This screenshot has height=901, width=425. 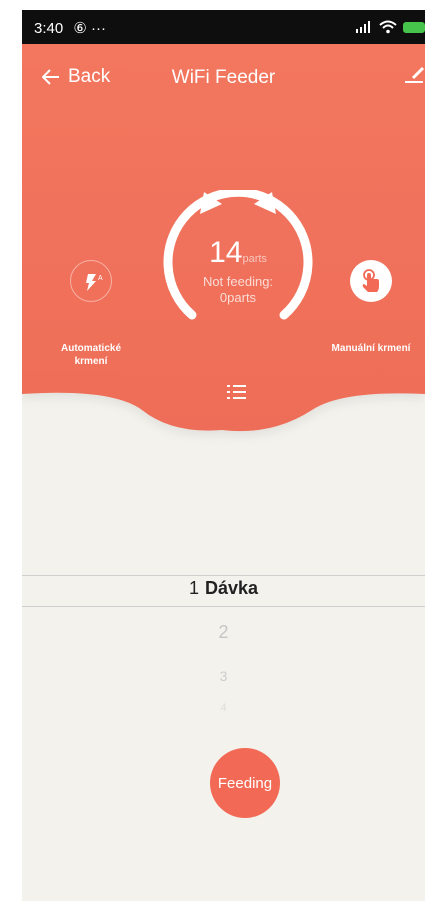 I want to click on food-count: 14parts, so click(x=238, y=253).